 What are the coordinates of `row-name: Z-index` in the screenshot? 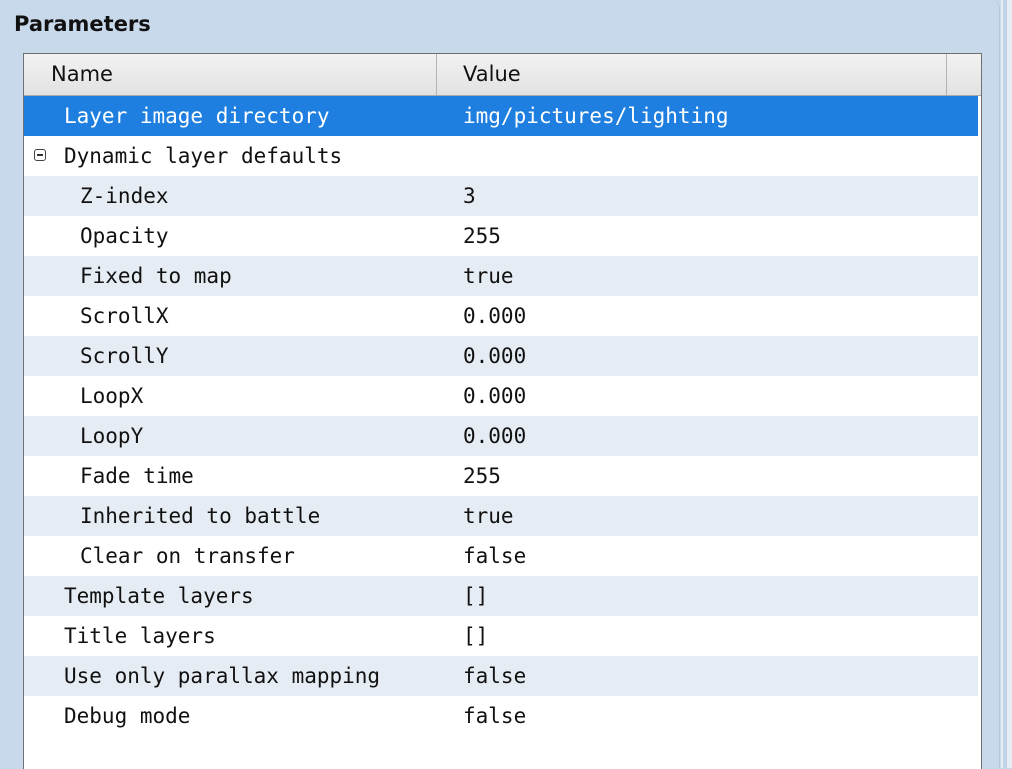 It's located at (124, 196).